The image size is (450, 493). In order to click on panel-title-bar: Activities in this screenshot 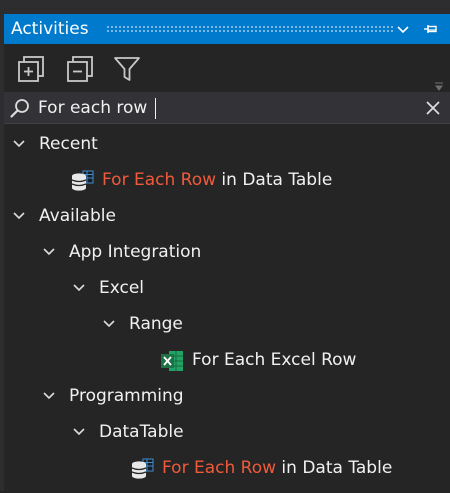, I will do `click(227, 29)`.